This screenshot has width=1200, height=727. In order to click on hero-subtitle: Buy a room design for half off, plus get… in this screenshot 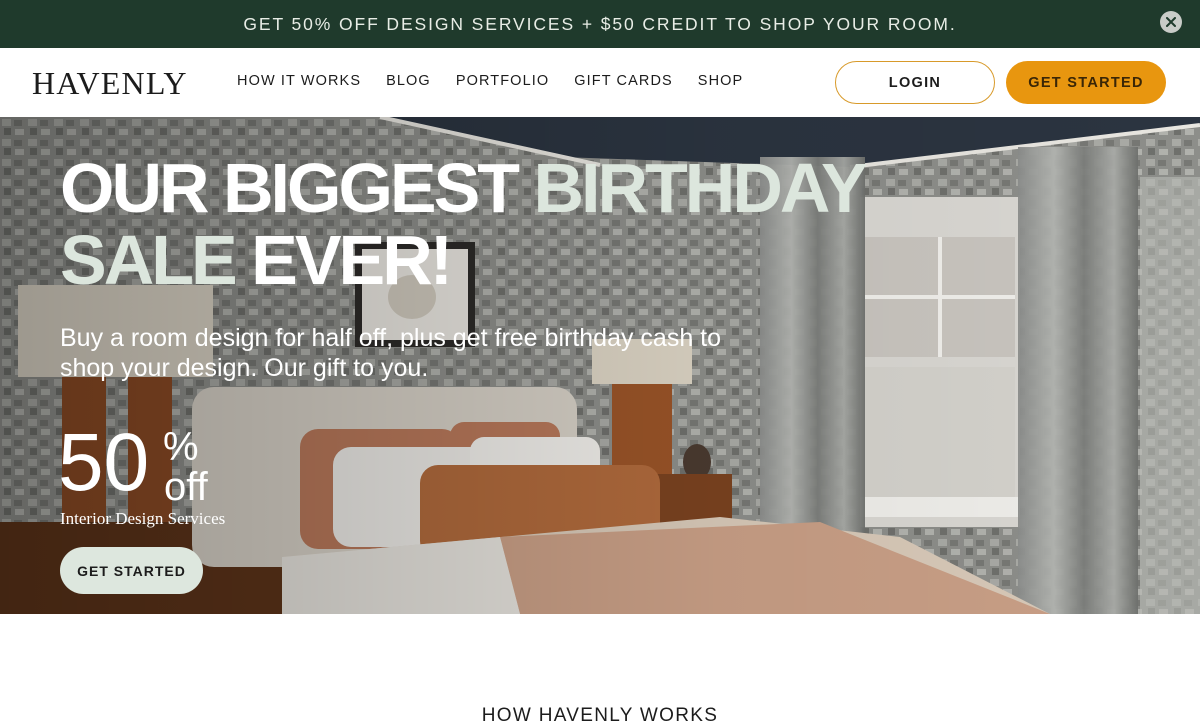, I will do `click(391, 353)`.